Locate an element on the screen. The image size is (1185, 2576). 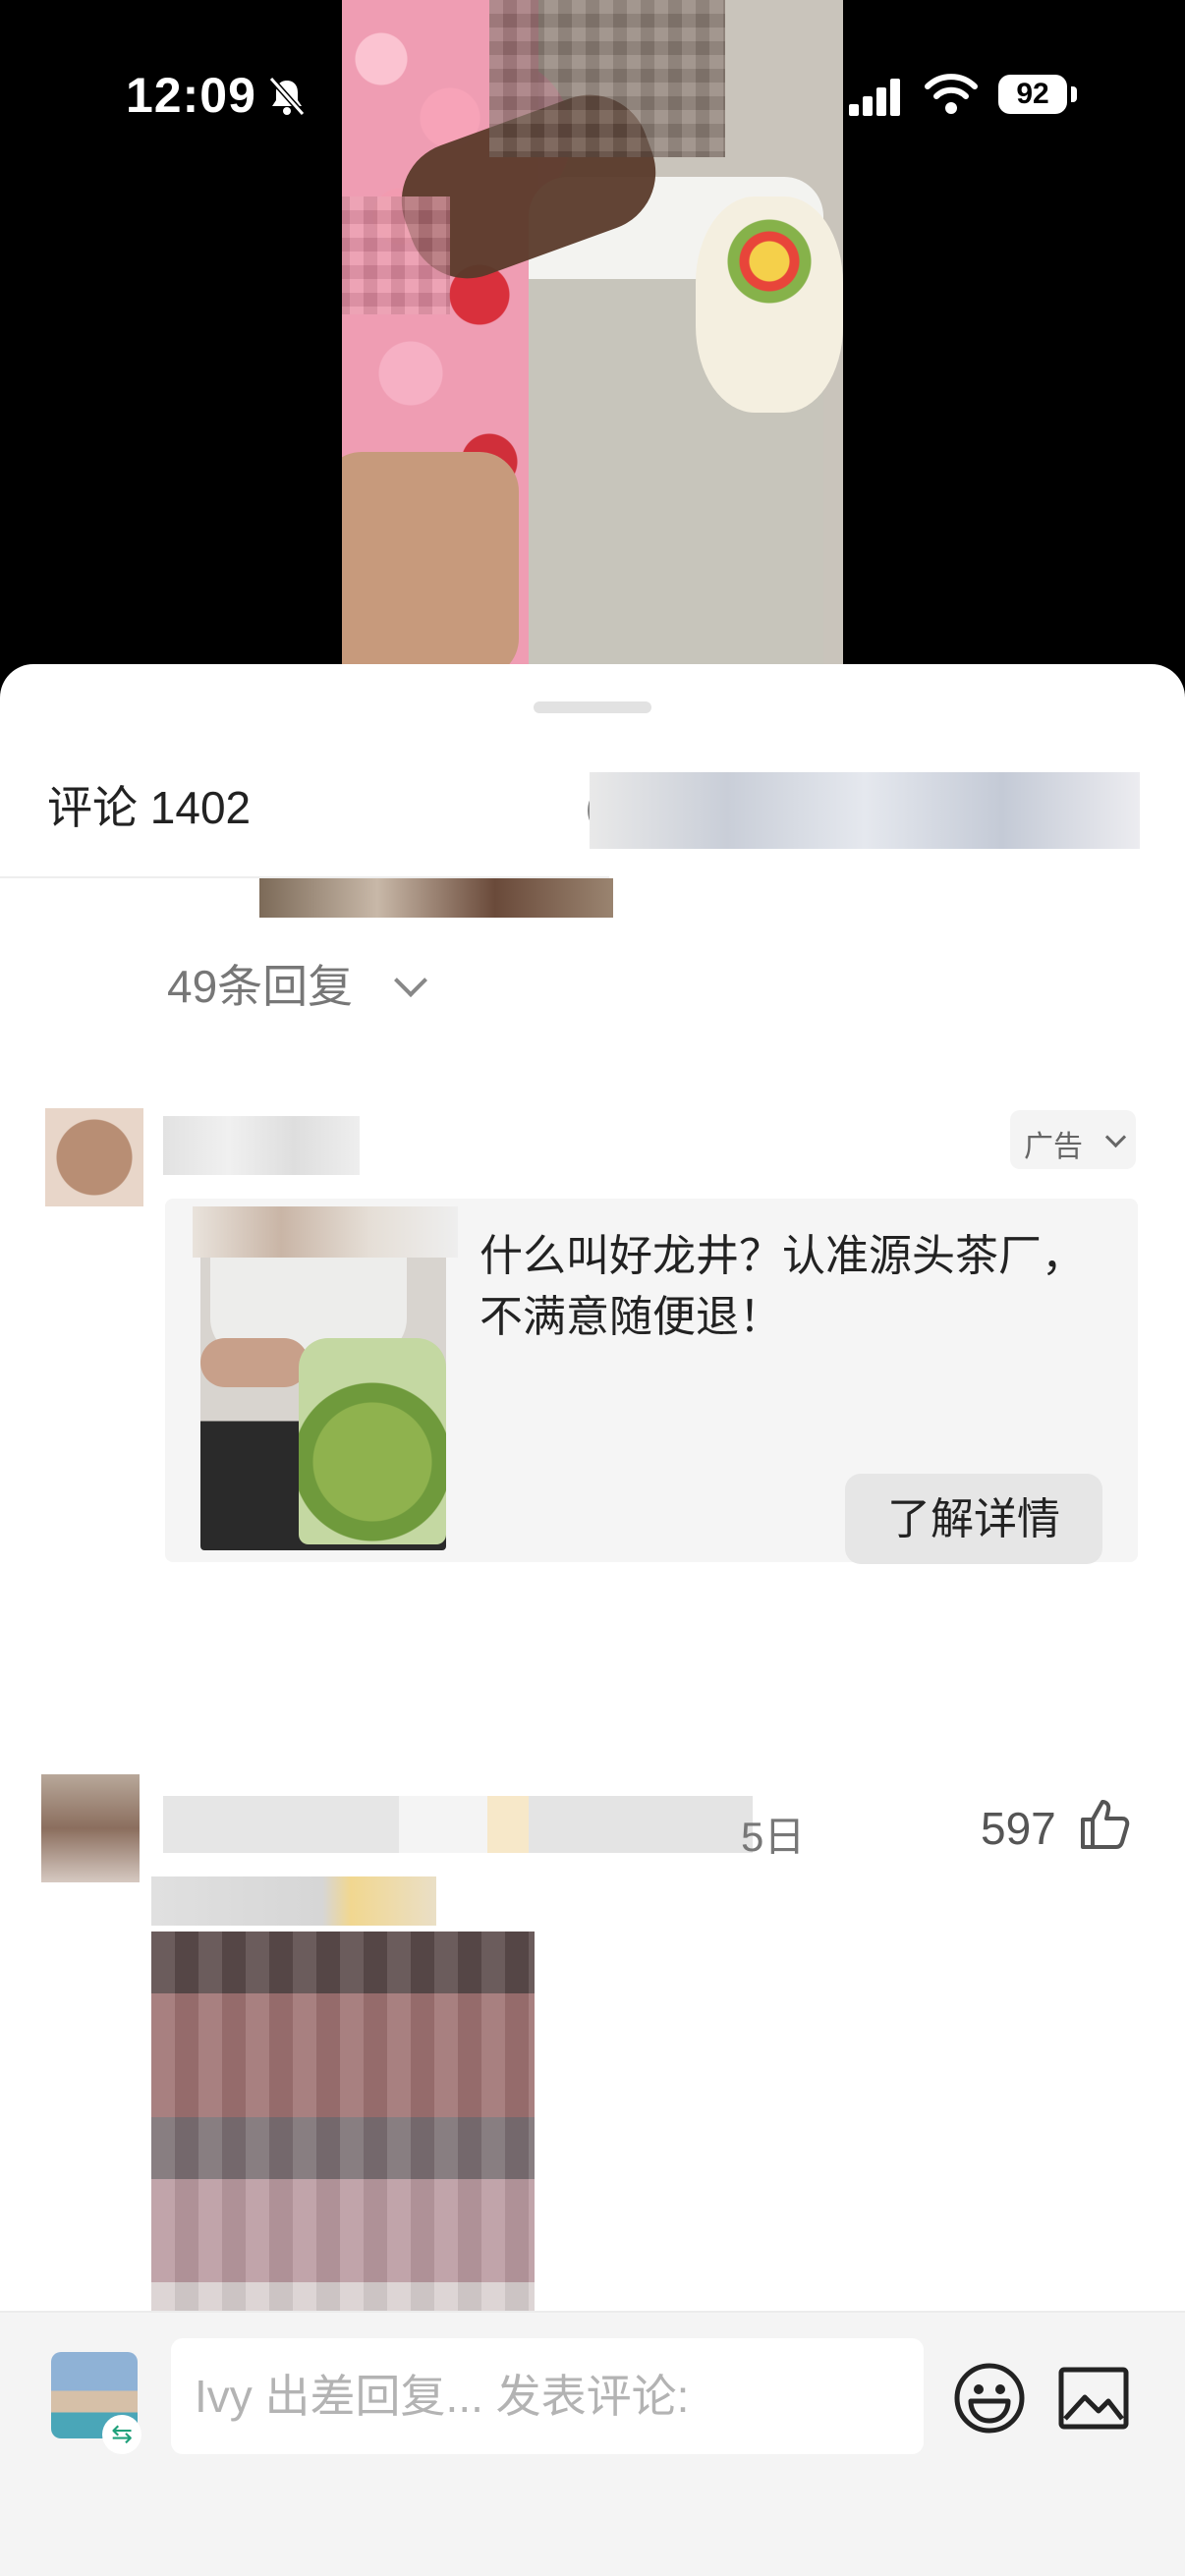
status-bar: 12:09 92 is located at coordinates (592, 61).